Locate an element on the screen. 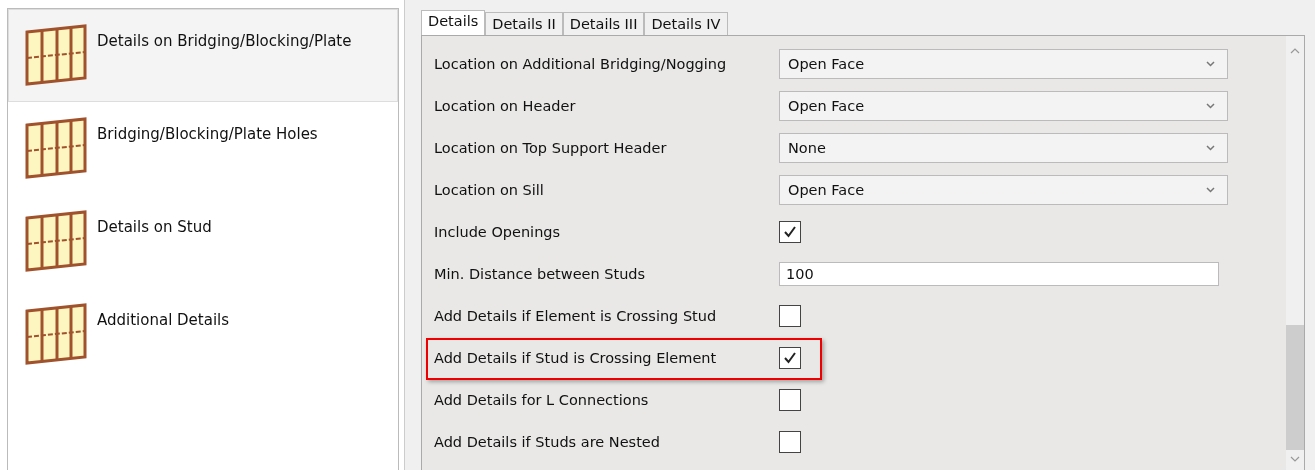 Image resolution: width=1315 pixels, height=470 pixels. sidebar-item: Details on Stud is located at coordinates (203, 241).